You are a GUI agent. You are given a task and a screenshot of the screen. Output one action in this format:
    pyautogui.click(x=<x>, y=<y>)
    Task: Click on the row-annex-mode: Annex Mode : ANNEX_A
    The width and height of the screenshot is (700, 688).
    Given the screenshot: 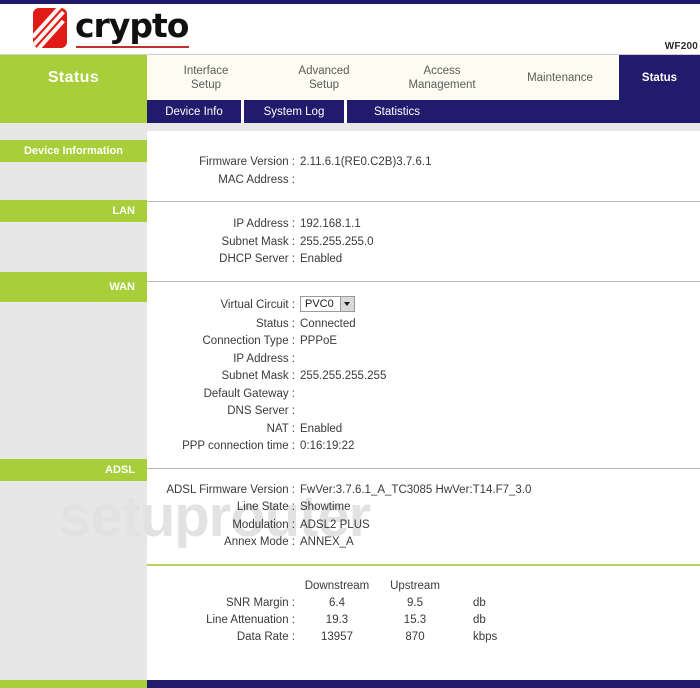 What is the action you would take?
    pyautogui.click(x=423, y=543)
    